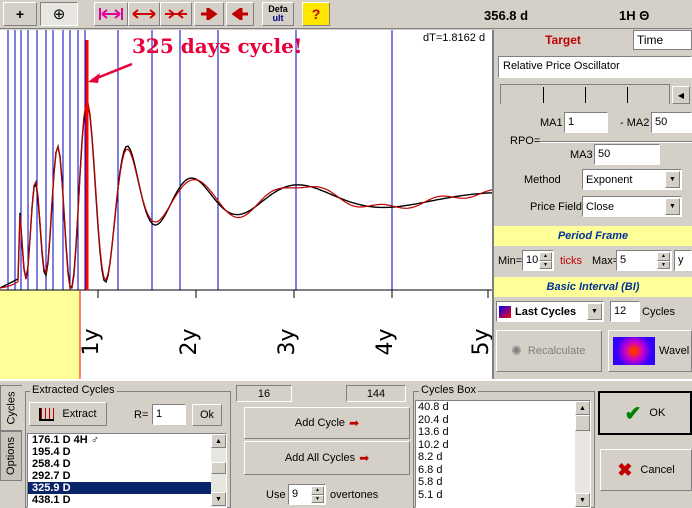 The width and height of the screenshot is (692, 508). What do you see at coordinates (674, 351) in the screenshot?
I see `wavelet-label: Wavel` at bounding box center [674, 351].